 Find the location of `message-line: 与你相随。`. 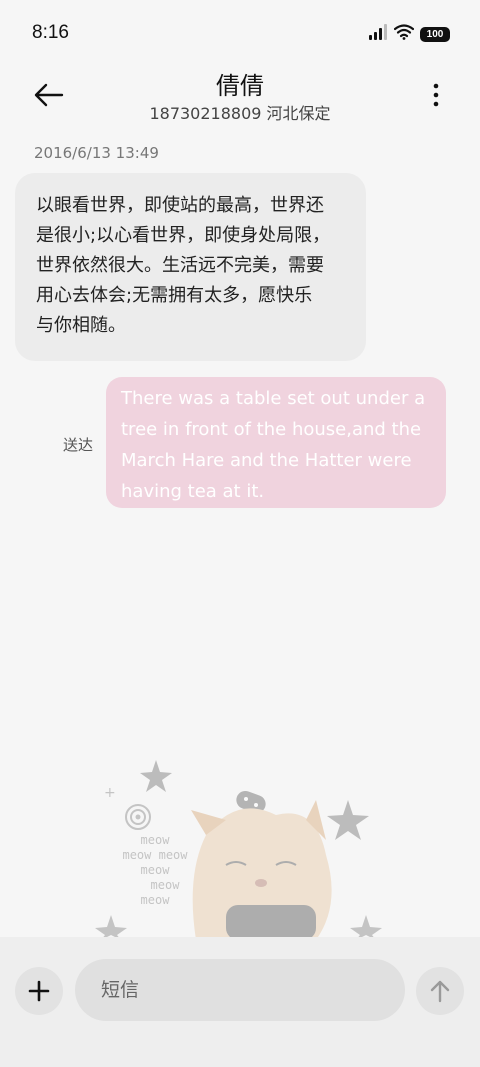

message-line: 与你相随。 is located at coordinates (81, 325).